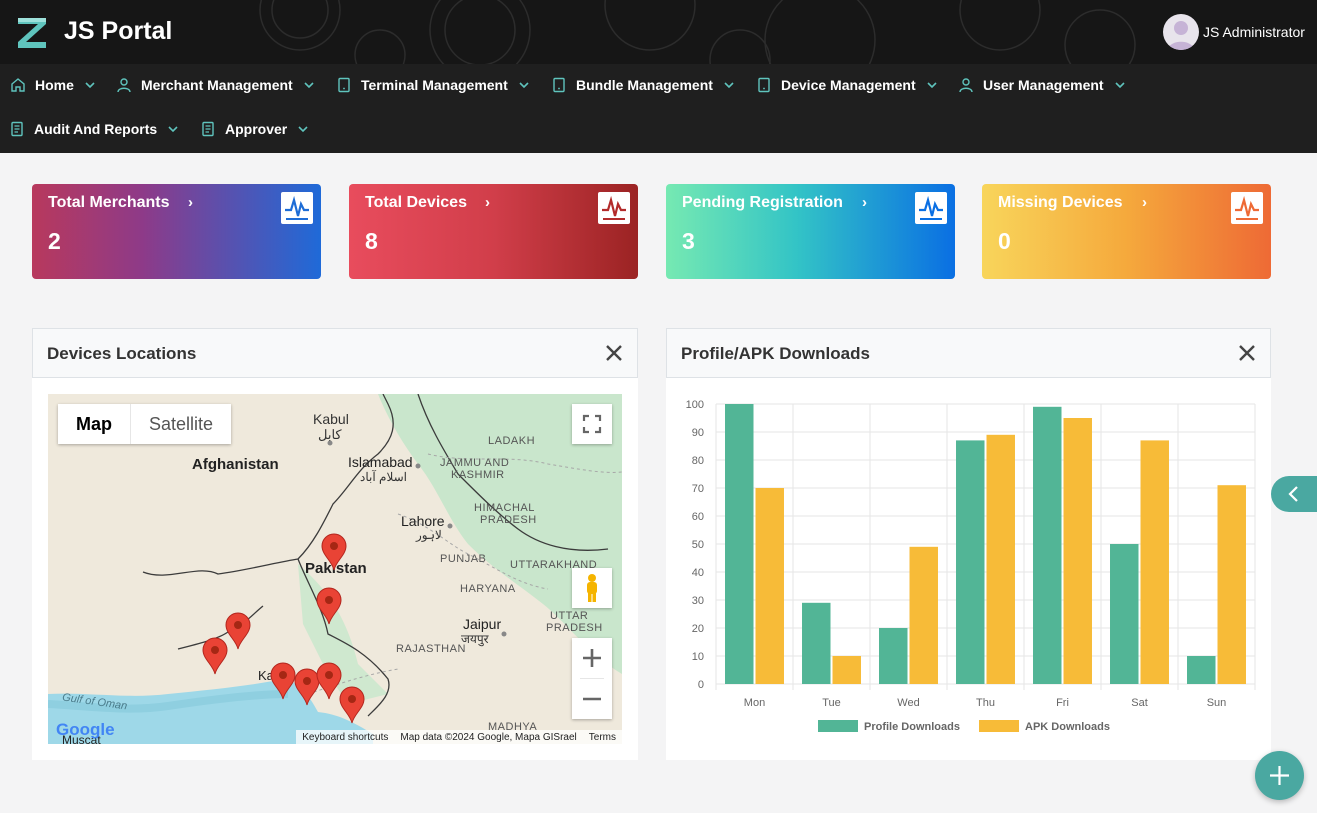 This screenshot has height=813, width=1317. What do you see at coordinates (816, 643) in the screenshot?
I see `bar-profile-tue` at bounding box center [816, 643].